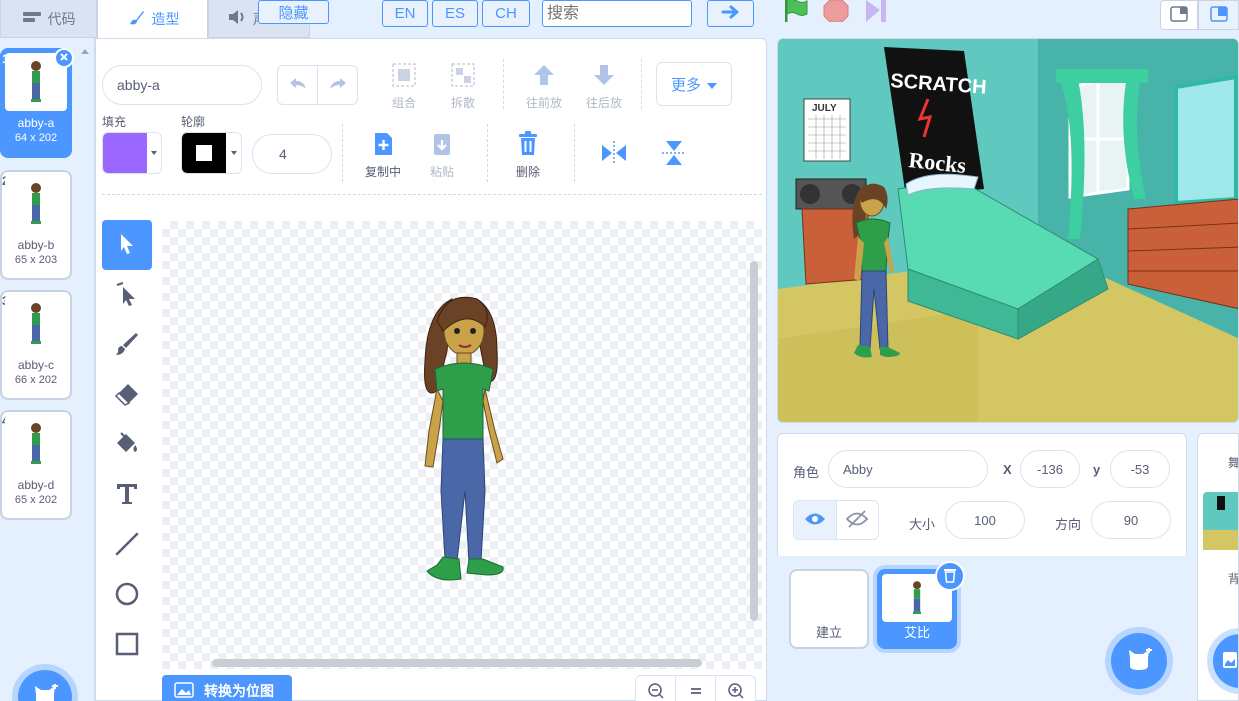 The image size is (1239, 701). Describe the element at coordinates (922, 524) in the screenshot. I see `size-label: 大小` at that location.